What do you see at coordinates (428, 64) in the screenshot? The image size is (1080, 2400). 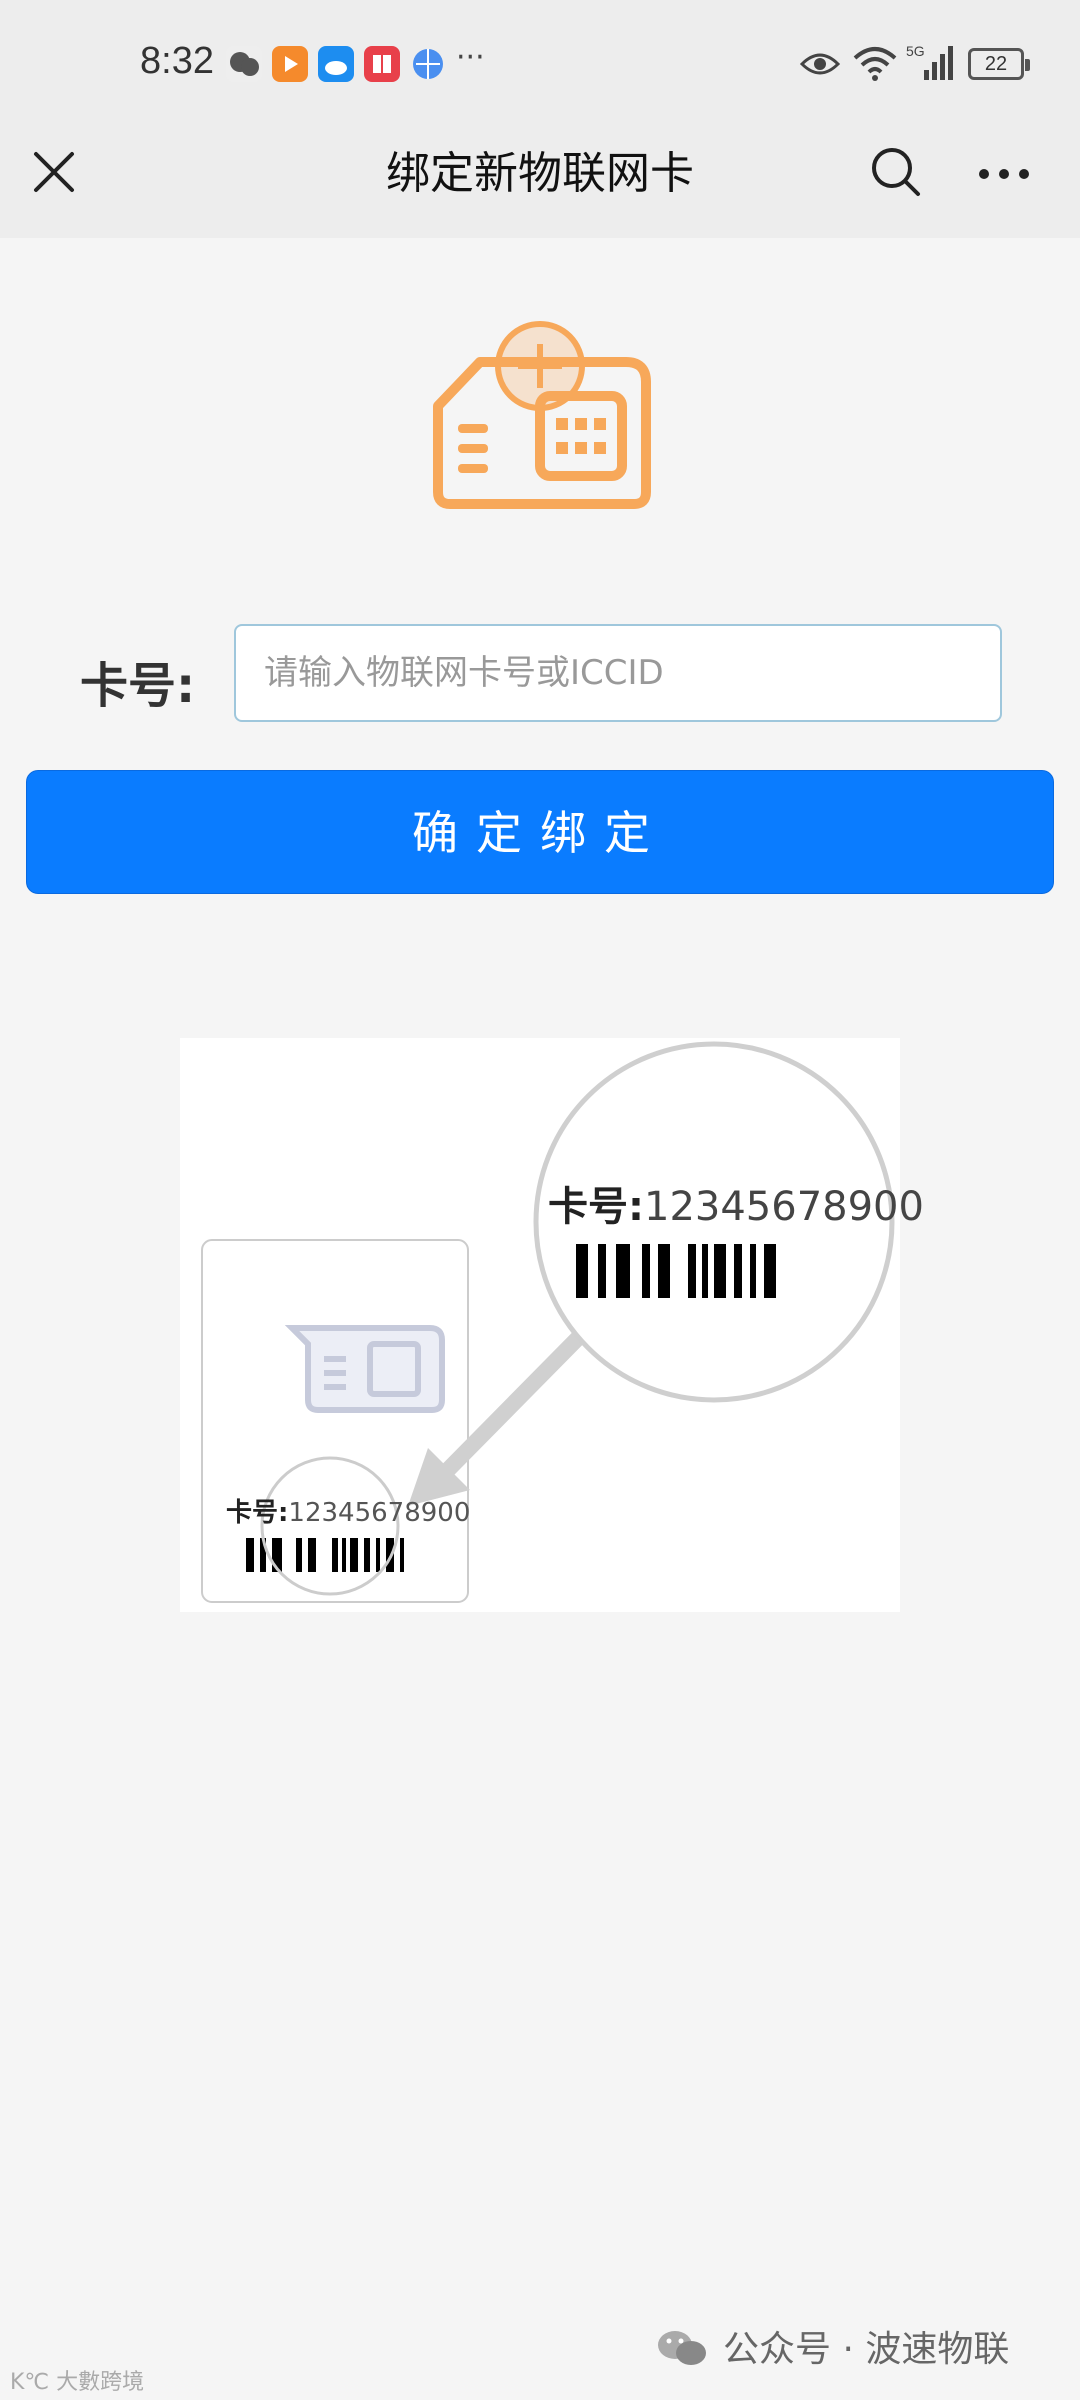 I see `browser-app-icon` at bounding box center [428, 64].